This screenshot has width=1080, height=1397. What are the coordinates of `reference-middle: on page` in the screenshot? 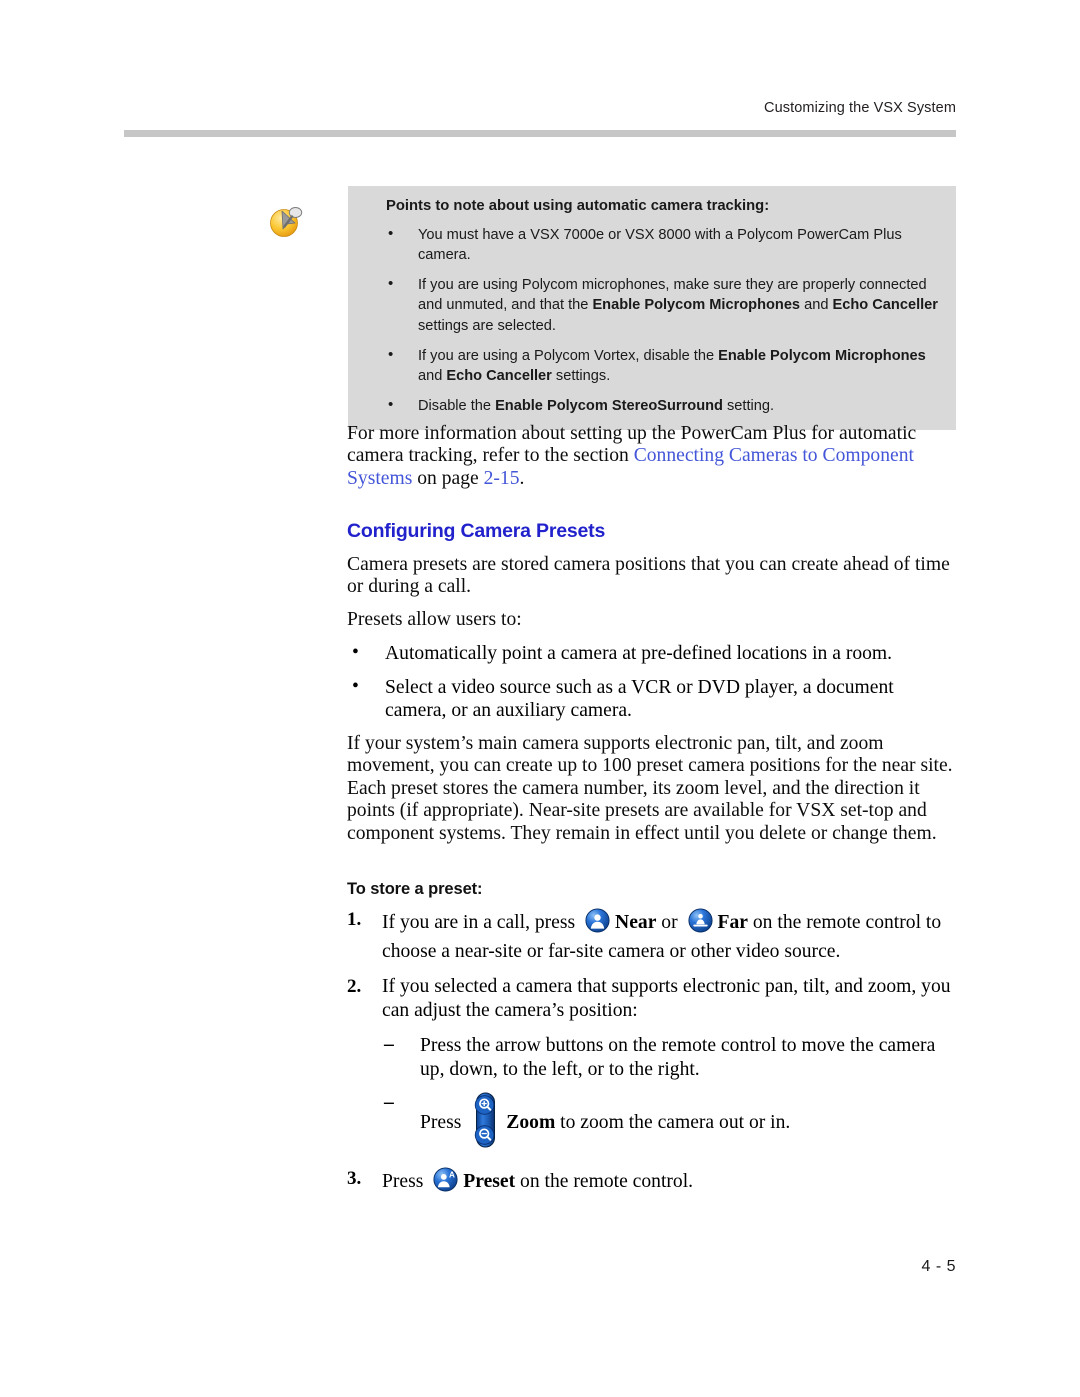 It's located at (448, 478).